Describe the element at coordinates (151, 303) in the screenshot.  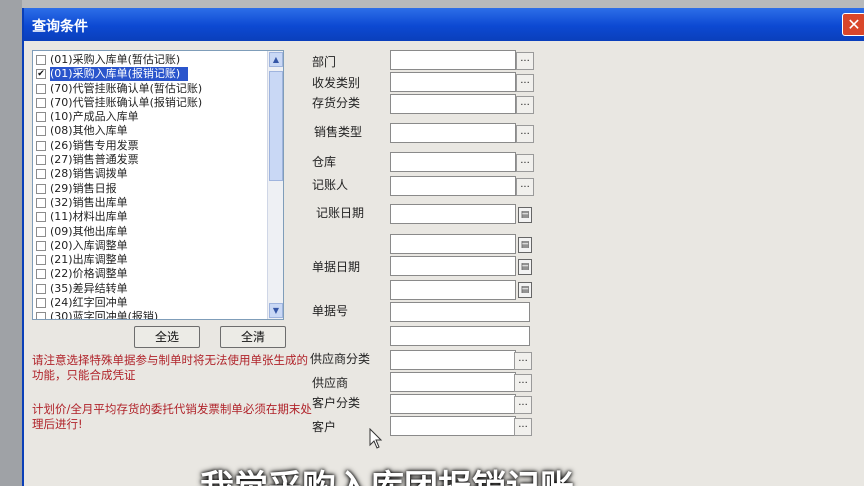
I see `document-type-item: (24)红字回冲单` at that location.